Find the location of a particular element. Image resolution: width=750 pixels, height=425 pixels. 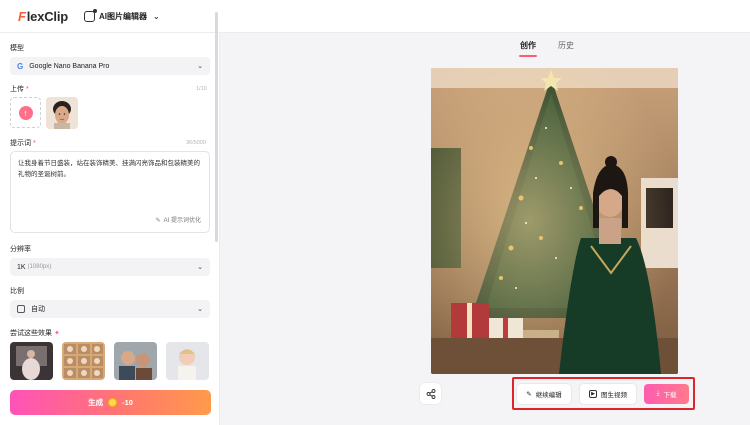

continue-edit-button: ✎ 继续编辑 is located at coordinates (544, 394).